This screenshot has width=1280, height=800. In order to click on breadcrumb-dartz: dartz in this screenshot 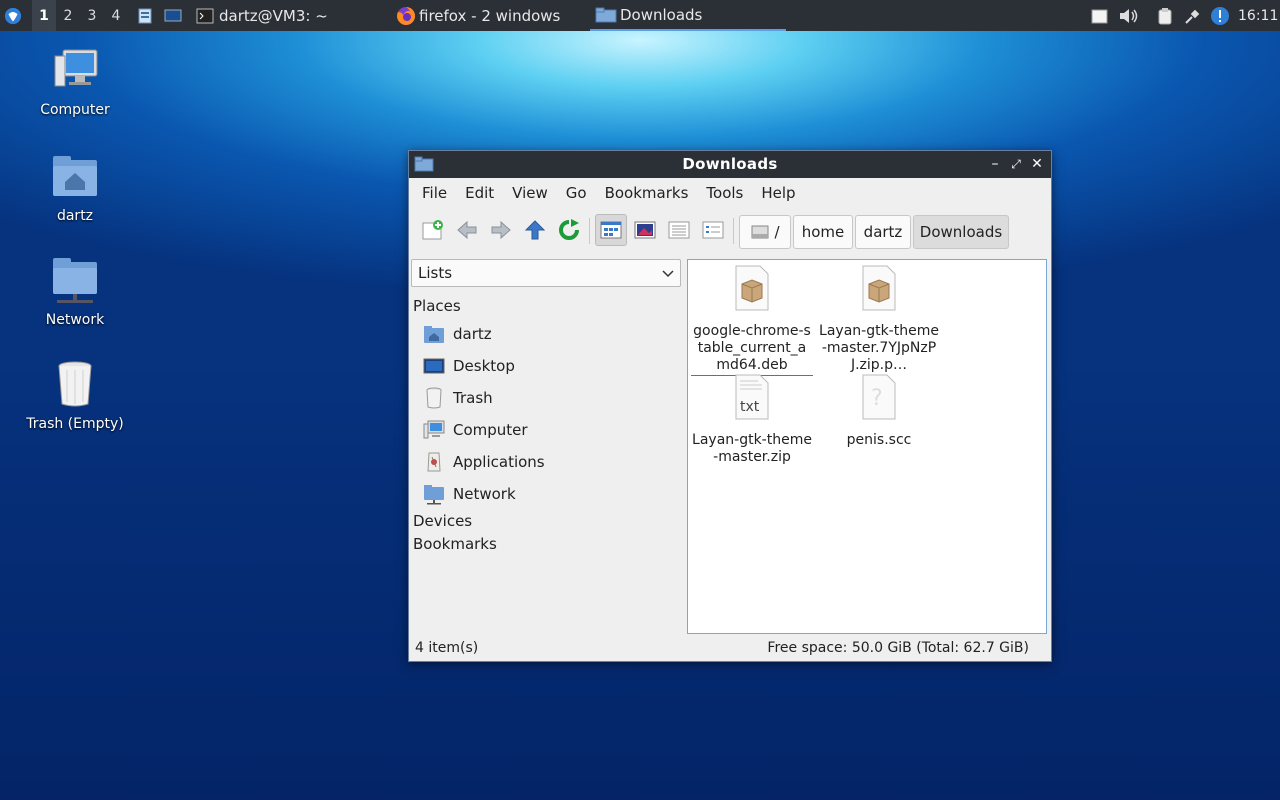, I will do `click(883, 232)`.